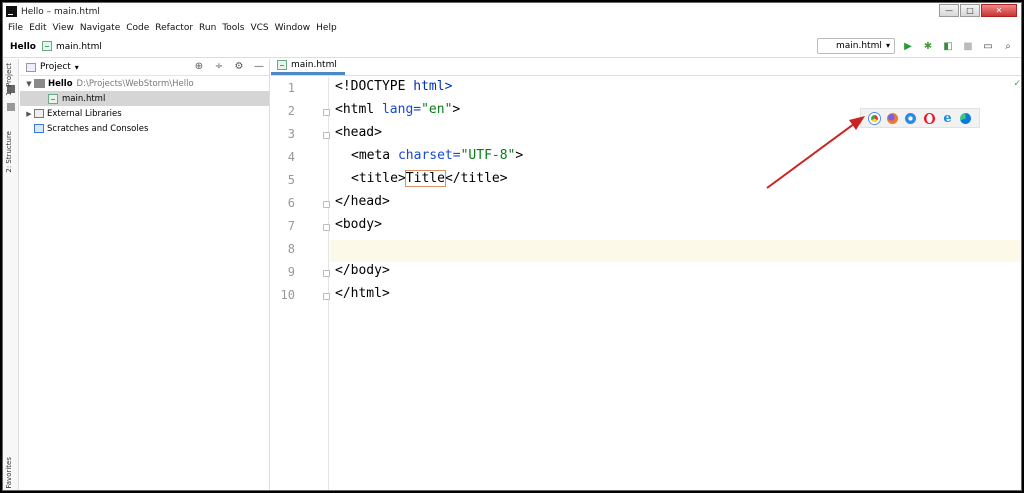 The width and height of the screenshot is (1024, 493). Describe the element at coordinates (291, 157) in the screenshot. I see `line-number: 4` at that location.